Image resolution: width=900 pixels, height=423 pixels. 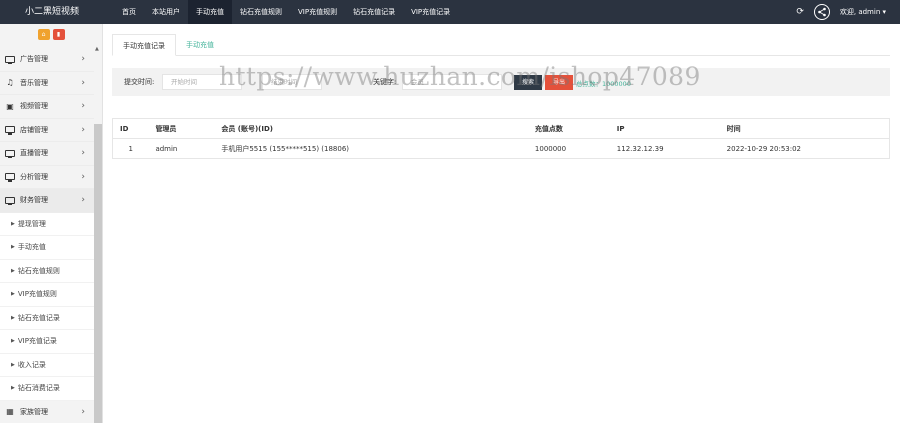 I want to click on topnav-vip-records: VIP充值记录, so click(x=430, y=12).